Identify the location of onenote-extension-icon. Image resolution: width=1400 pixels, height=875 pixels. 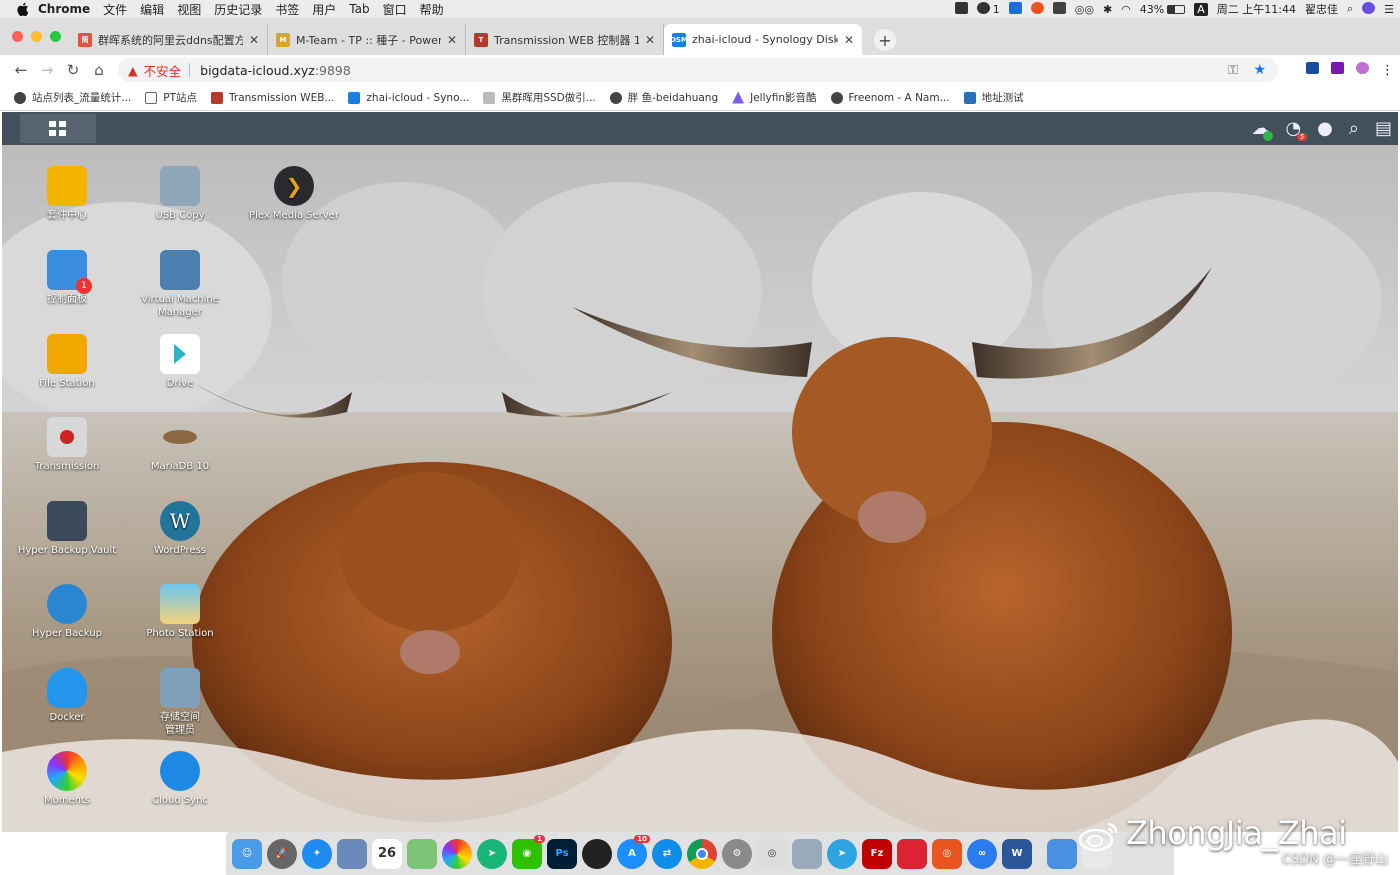
(1337, 70).